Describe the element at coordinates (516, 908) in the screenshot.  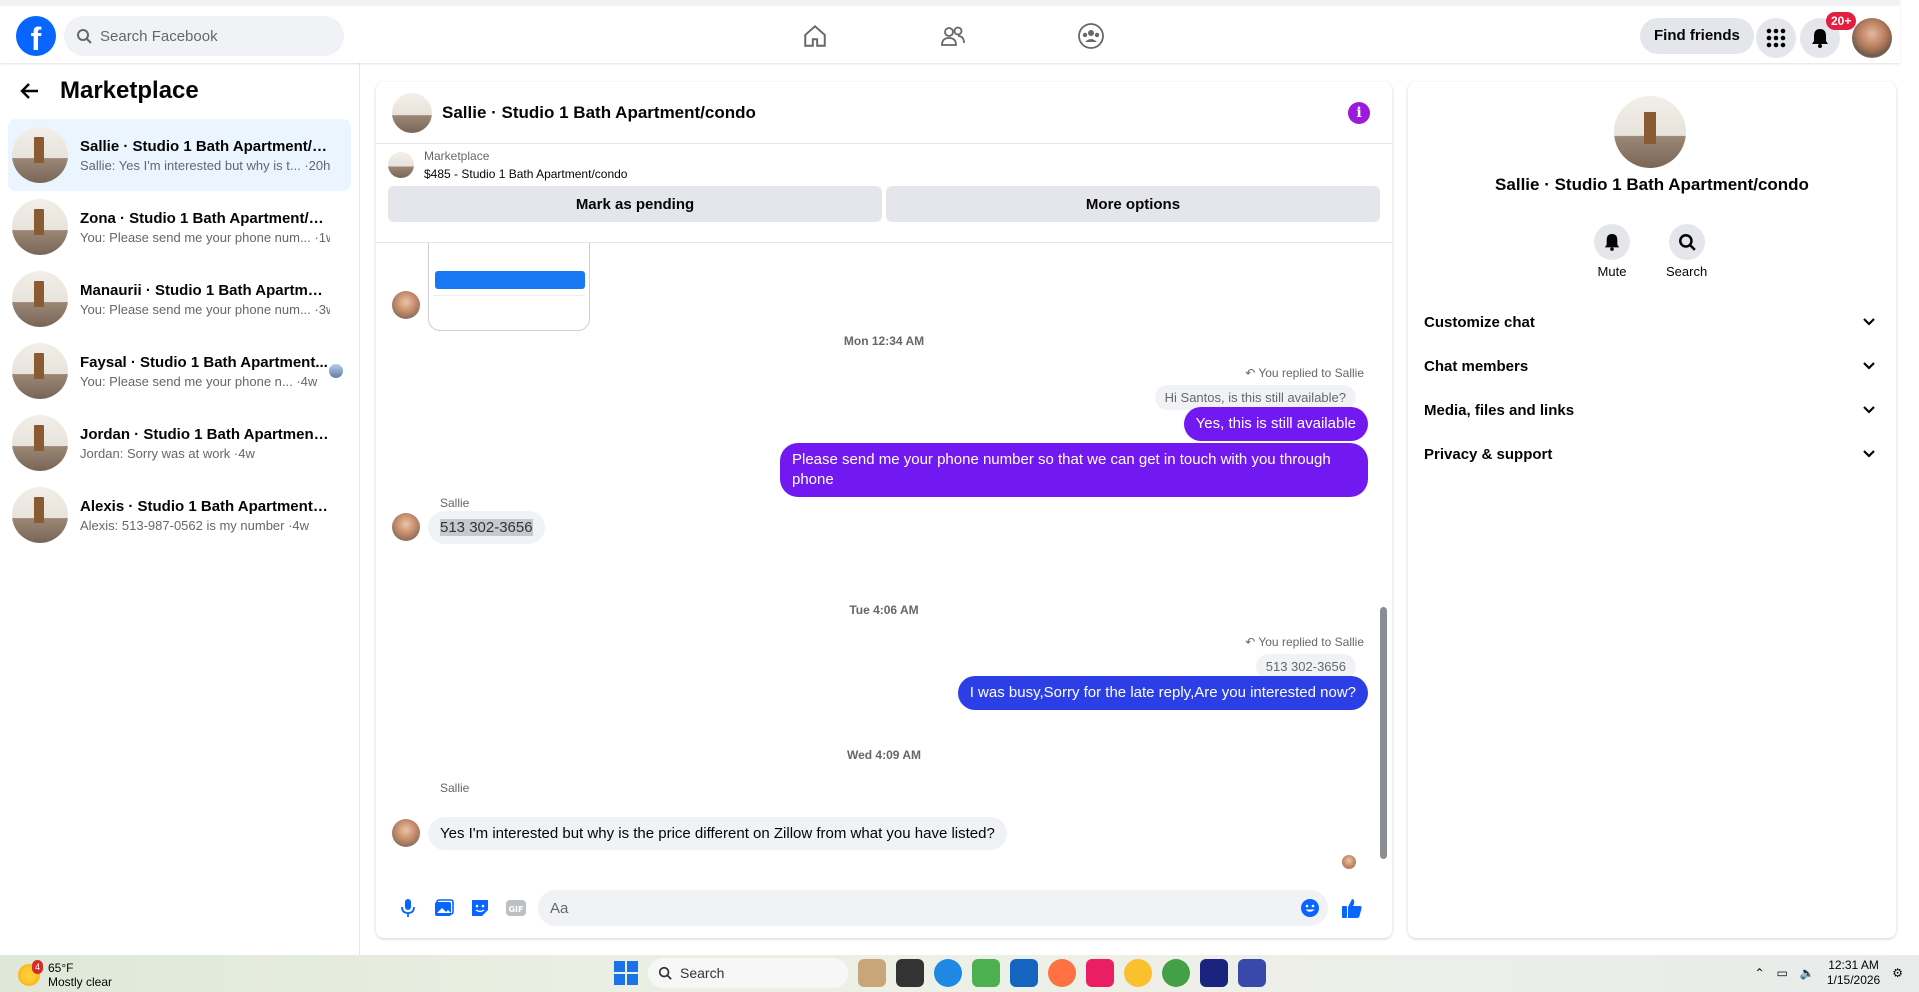
I see `gif-icon: GIF` at that location.